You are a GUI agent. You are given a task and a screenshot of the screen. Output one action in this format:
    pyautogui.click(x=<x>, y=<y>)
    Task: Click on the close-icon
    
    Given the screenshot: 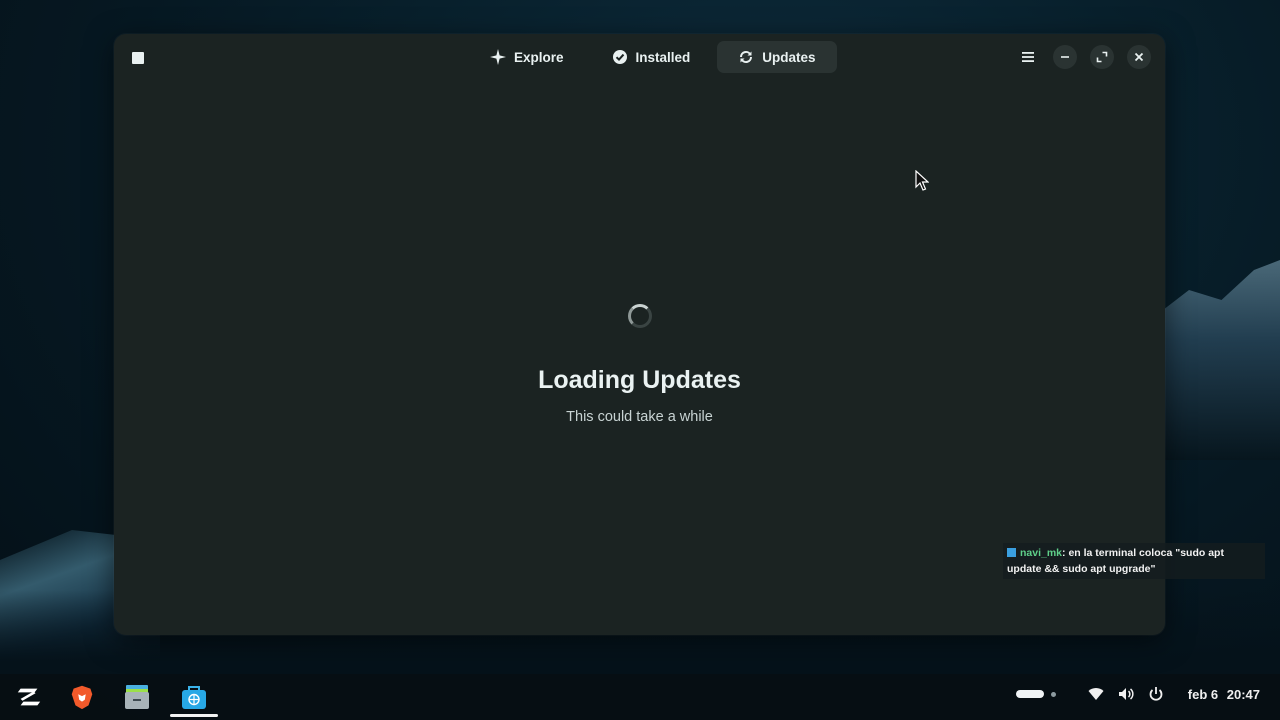 What is the action you would take?
    pyautogui.click(x=1139, y=57)
    